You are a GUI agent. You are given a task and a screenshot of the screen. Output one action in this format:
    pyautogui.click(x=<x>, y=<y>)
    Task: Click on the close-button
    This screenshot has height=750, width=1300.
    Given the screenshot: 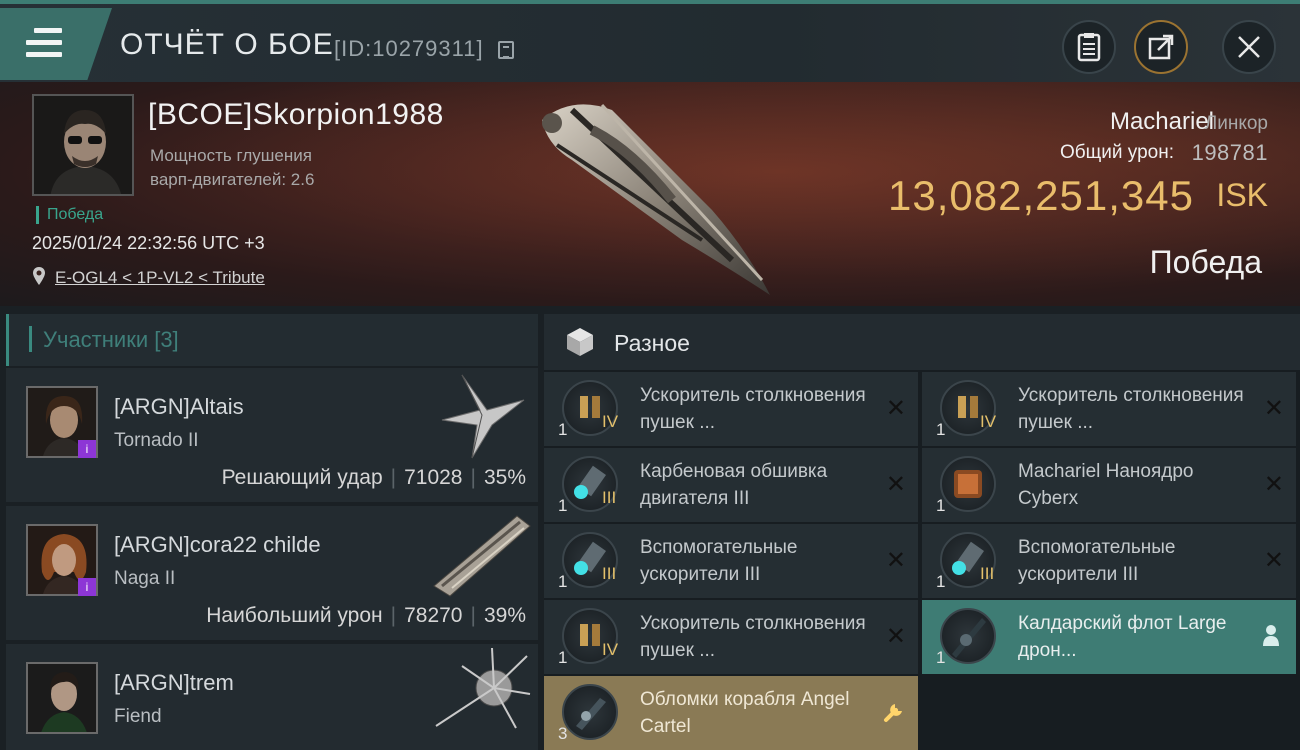 What is the action you would take?
    pyautogui.click(x=1249, y=47)
    